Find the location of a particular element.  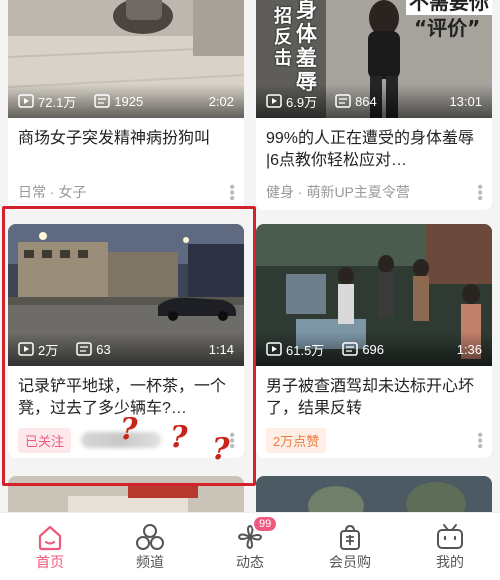

thumbnail-stats: 72.1万 1925 2:02 is located at coordinates (126, 101).